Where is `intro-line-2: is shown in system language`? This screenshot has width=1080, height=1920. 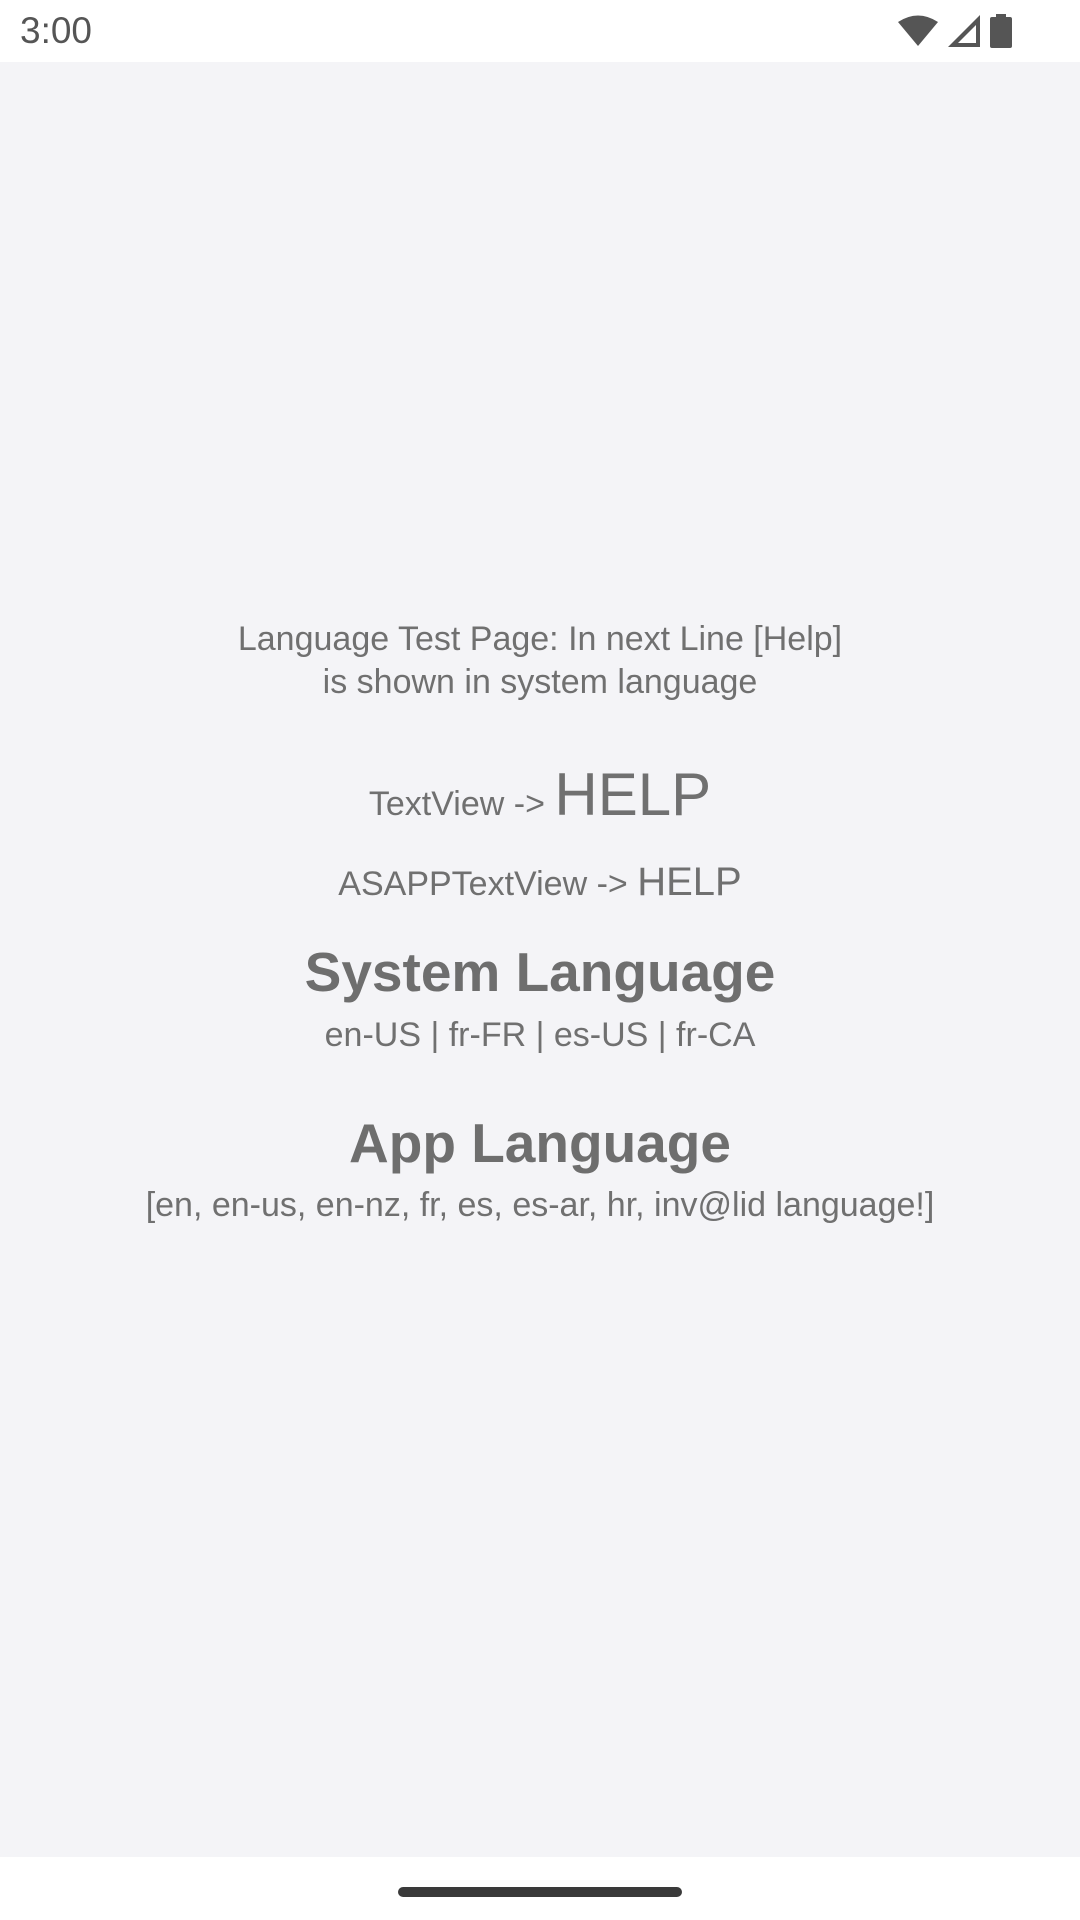 intro-line-2: is shown in system language is located at coordinates (540, 682).